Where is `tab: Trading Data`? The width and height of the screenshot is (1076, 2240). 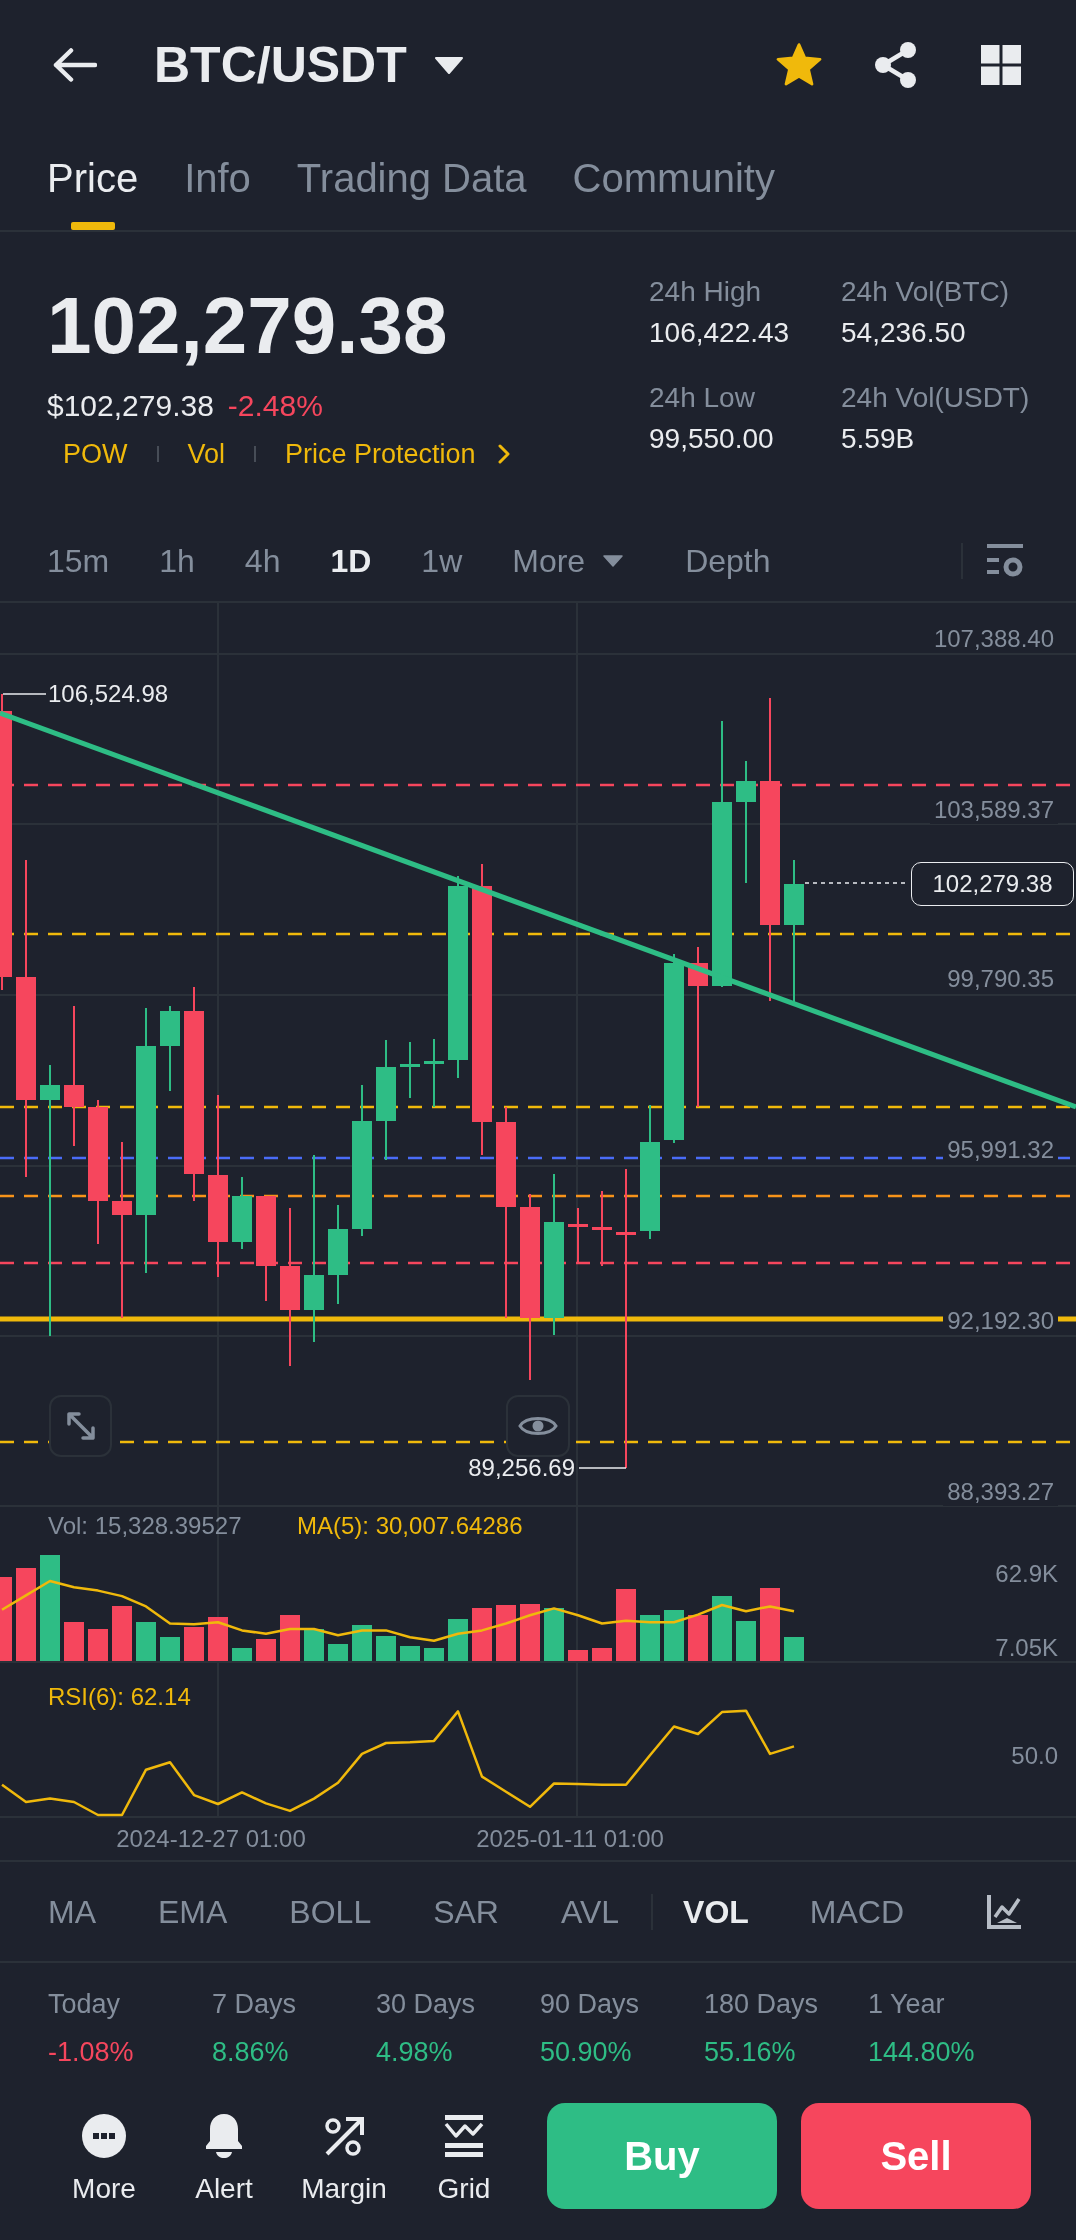
tab: Trading Data is located at coordinates (411, 180).